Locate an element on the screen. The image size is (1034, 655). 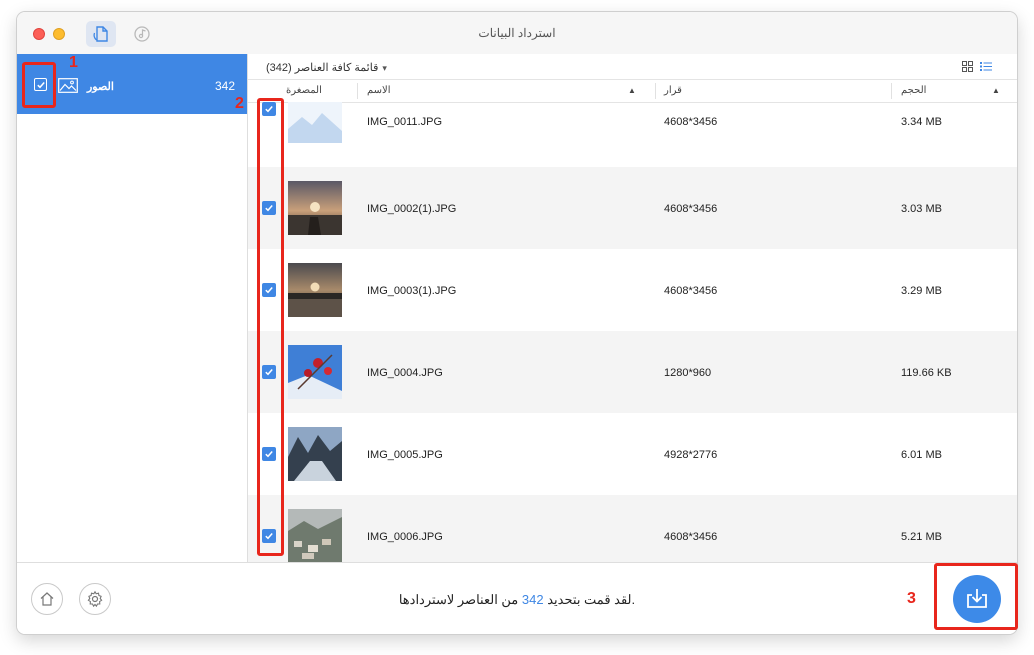
row-name: IMG_0011.JPG is located at coordinates (404, 122).